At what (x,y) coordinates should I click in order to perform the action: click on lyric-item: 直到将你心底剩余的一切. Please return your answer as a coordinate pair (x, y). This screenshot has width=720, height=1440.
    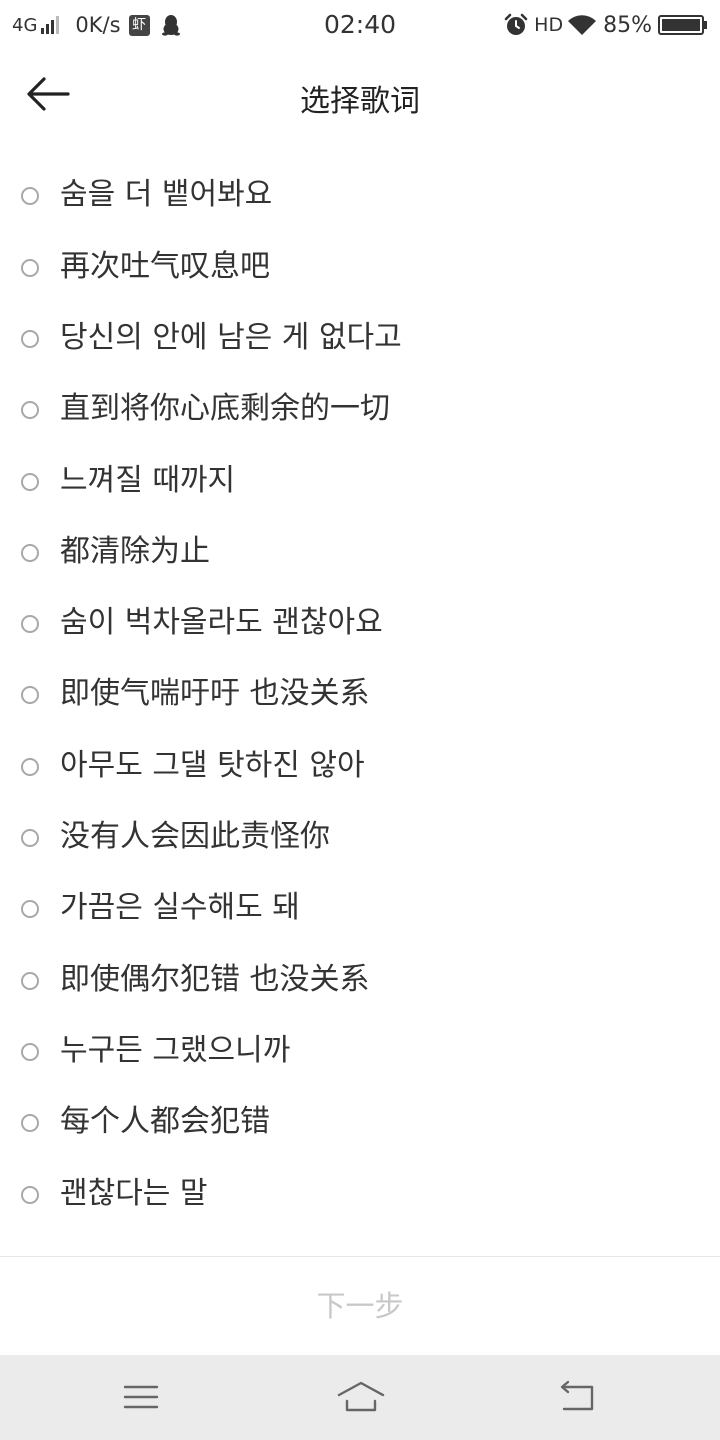
    Looking at the image, I should click on (360, 410).